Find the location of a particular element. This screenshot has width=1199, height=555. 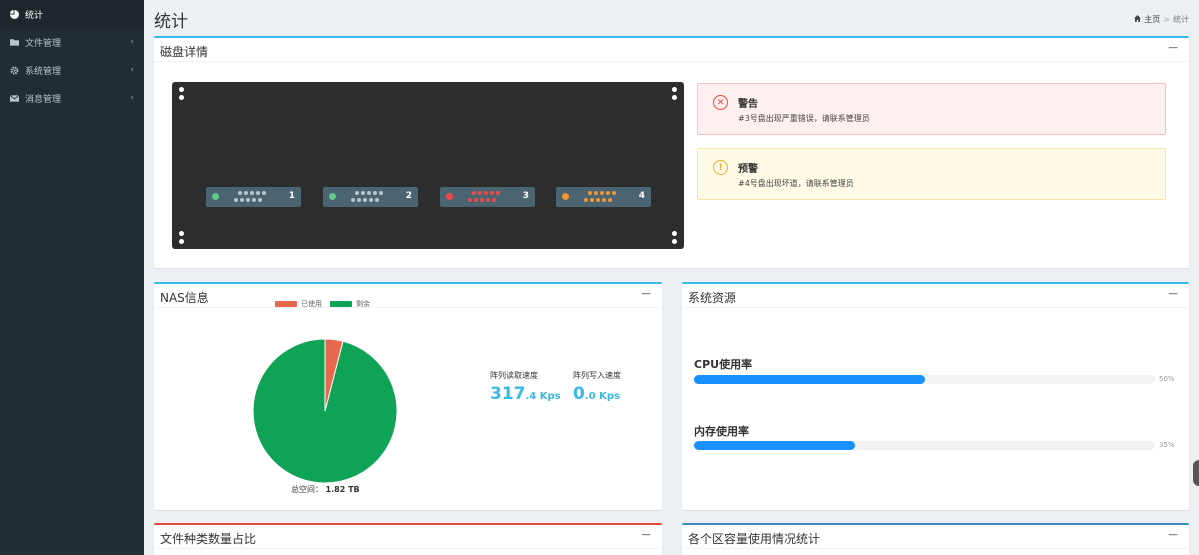

page-title: 统计 is located at coordinates (171, 22).